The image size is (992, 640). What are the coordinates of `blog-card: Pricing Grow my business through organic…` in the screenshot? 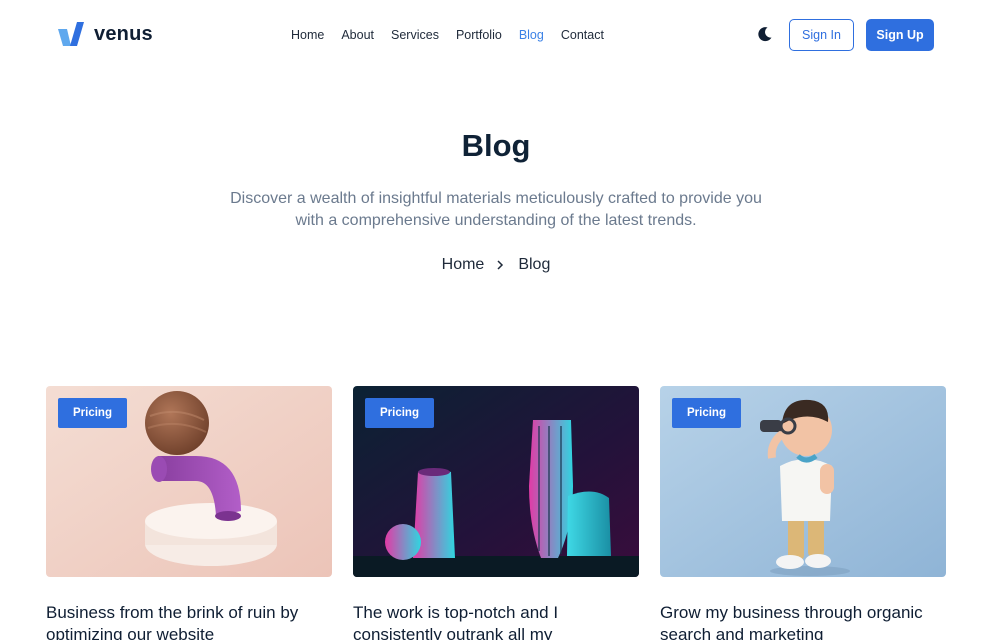 It's located at (803, 513).